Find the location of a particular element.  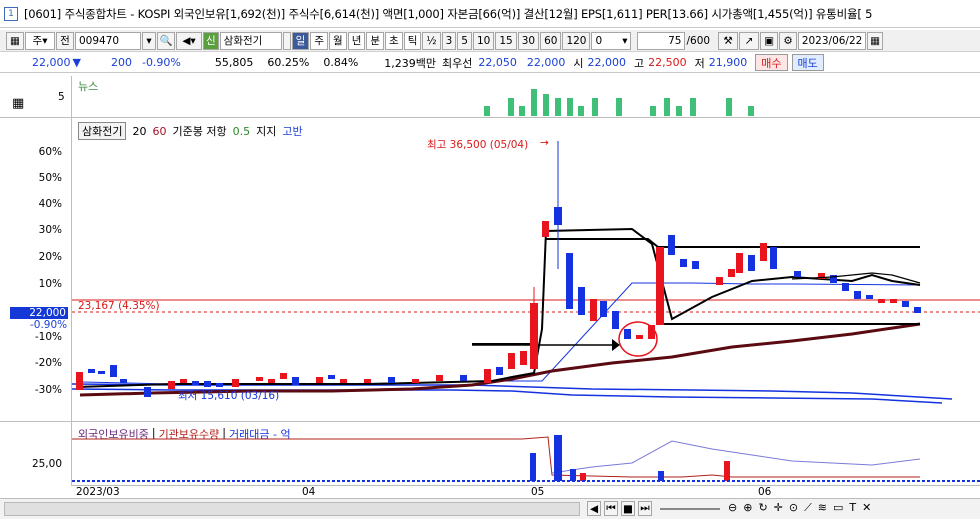

period-day-button: 일 is located at coordinates (300, 40).